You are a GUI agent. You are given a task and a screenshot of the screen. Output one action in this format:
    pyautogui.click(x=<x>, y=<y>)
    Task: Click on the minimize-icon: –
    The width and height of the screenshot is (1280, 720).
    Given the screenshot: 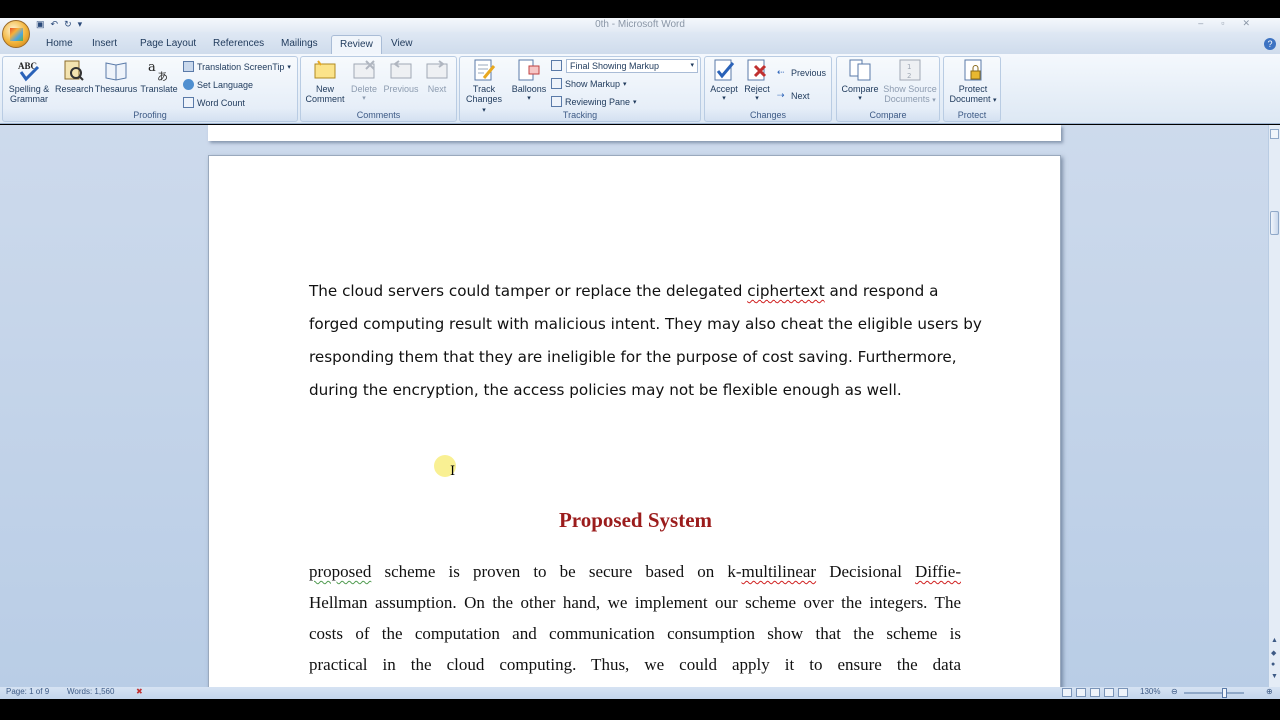 What is the action you would take?
    pyautogui.click(x=1200, y=23)
    